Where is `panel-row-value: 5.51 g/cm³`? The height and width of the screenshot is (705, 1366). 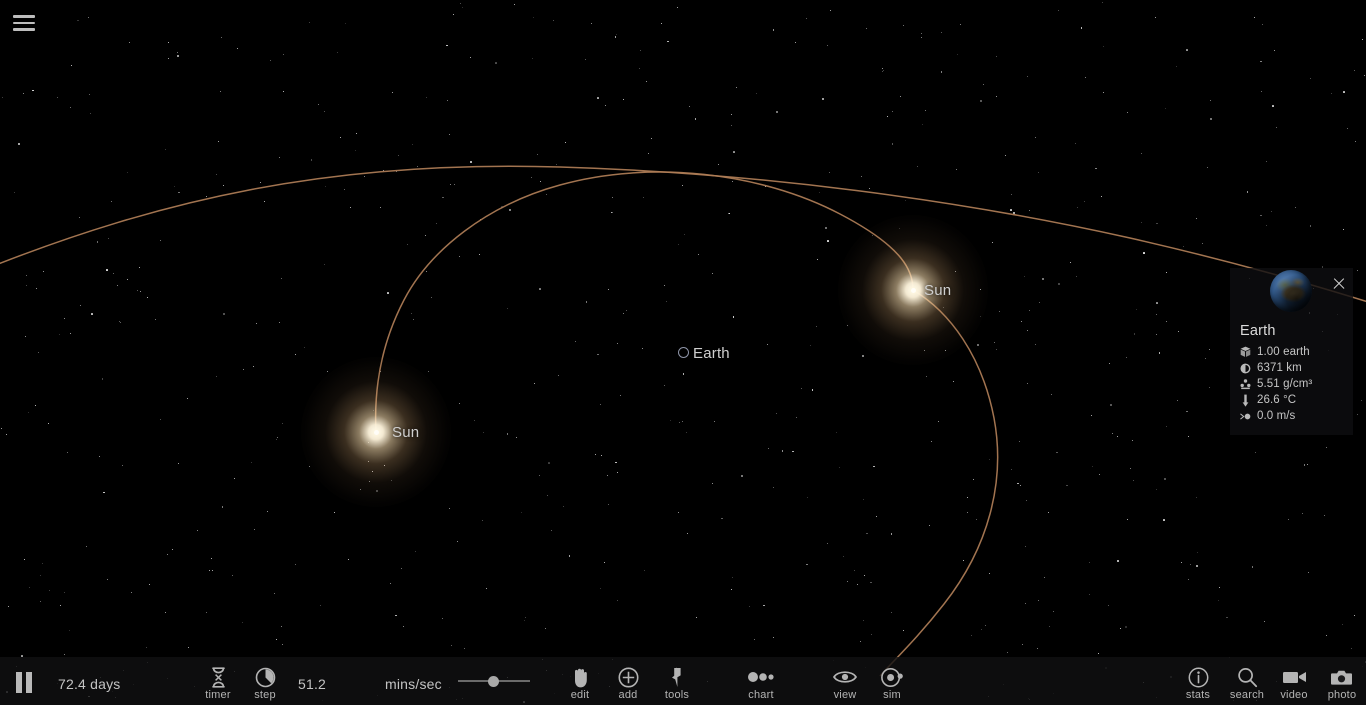 panel-row-value: 5.51 g/cm³ is located at coordinates (1285, 384).